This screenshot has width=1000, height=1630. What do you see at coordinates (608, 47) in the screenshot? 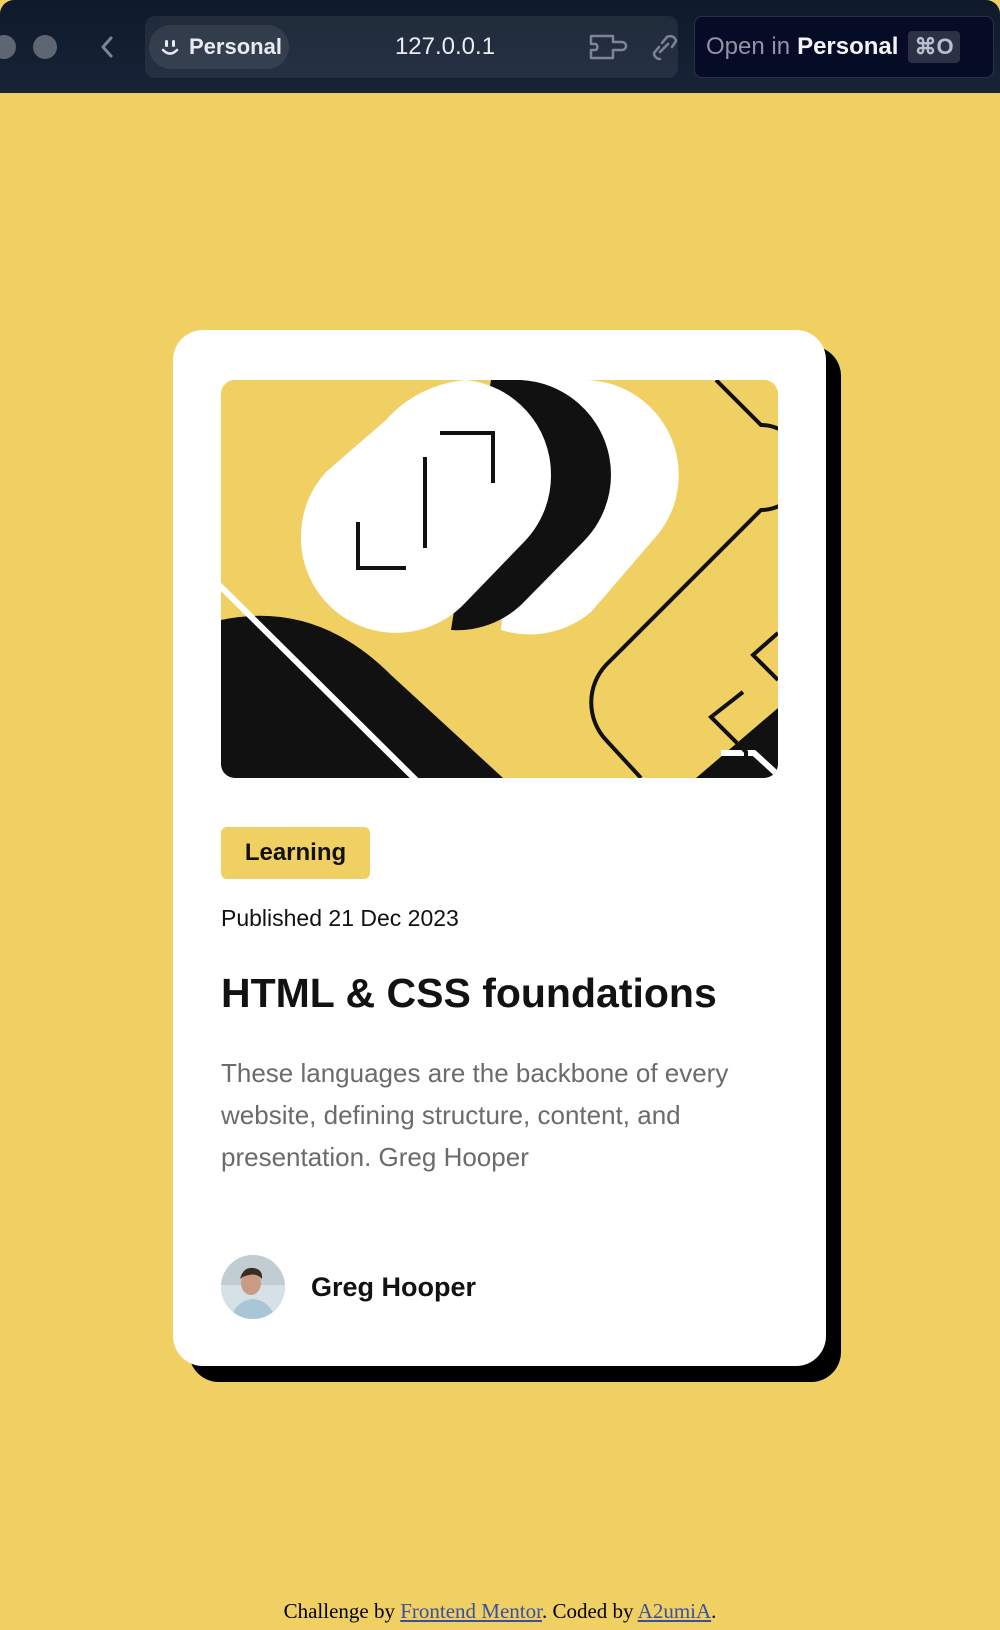
I see `extension-icon` at bounding box center [608, 47].